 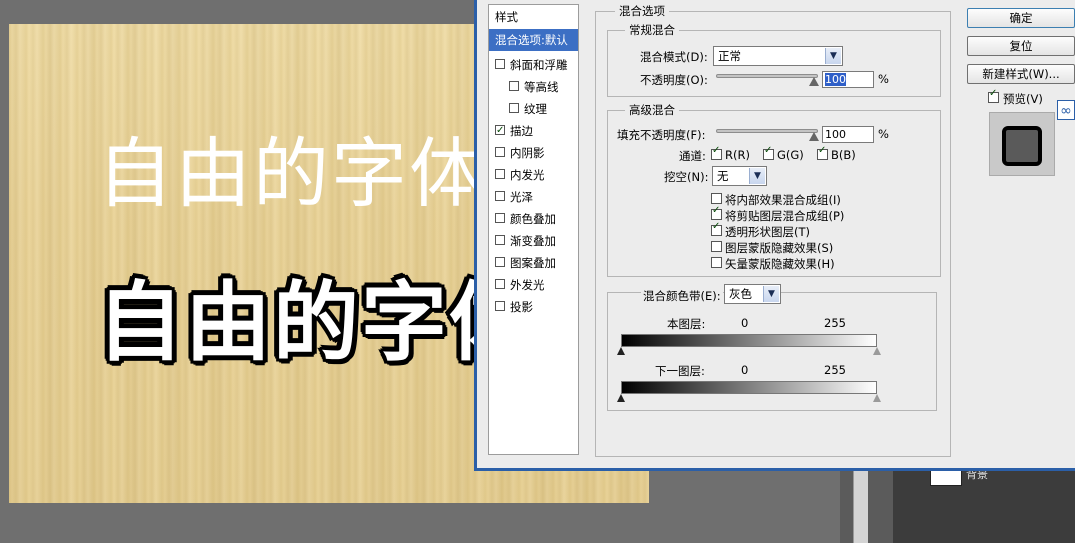 I want to click on canvas-text-plain: 自由的字体, so click(x=292, y=173).